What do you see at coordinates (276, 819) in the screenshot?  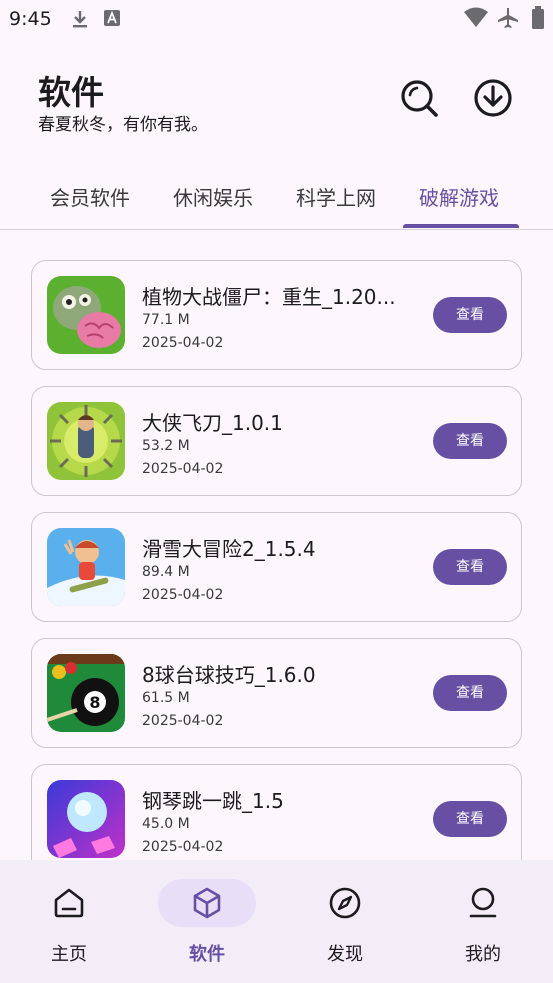 I see `list-item: 钢琴跳一跳_1.5 45.0 M 2025-04-02 查看` at bounding box center [276, 819].